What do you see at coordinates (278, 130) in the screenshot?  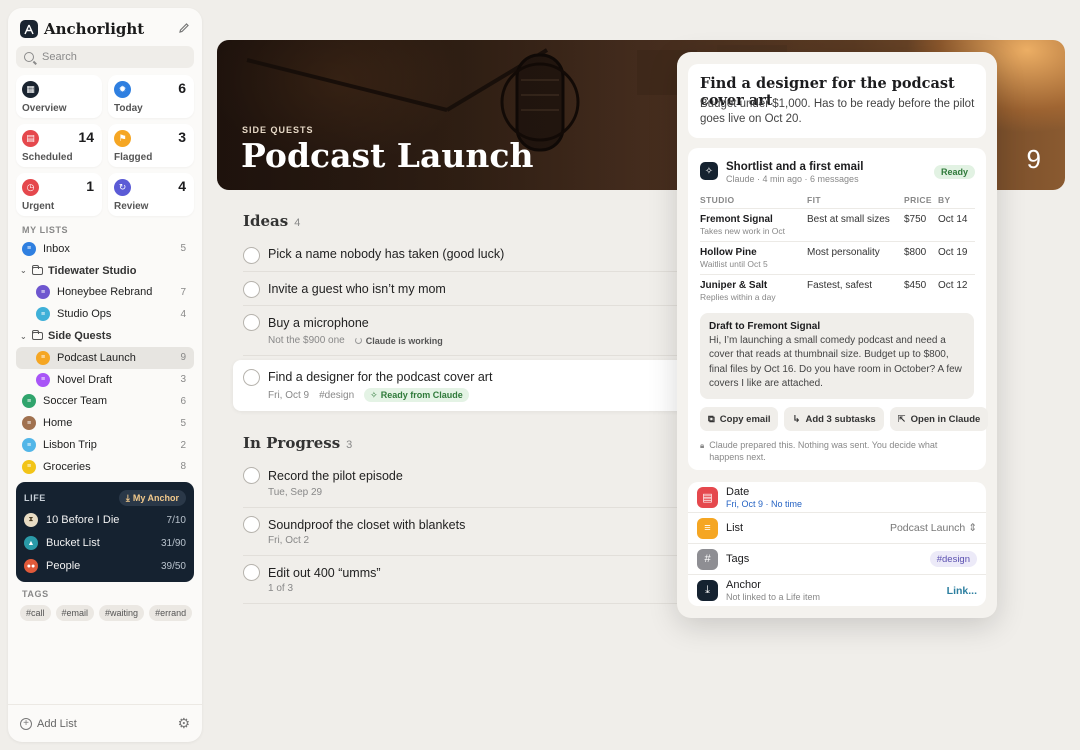 I see `hero-eyebrow: SIDE QUESTS` at bounding box center [278, 130].